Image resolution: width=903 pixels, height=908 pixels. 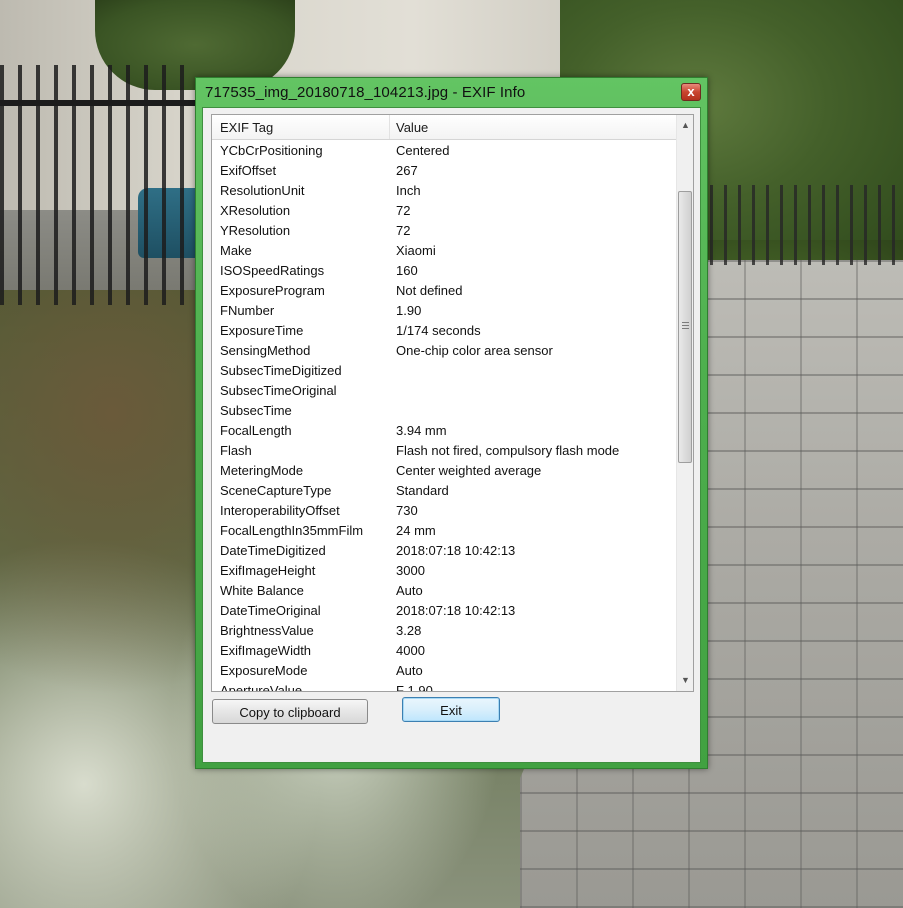 What do you see at coordinates (444, 371) in the screenshot?
I see `table-row: SubsecTimeDigitized` at bounding box center [444, 371].